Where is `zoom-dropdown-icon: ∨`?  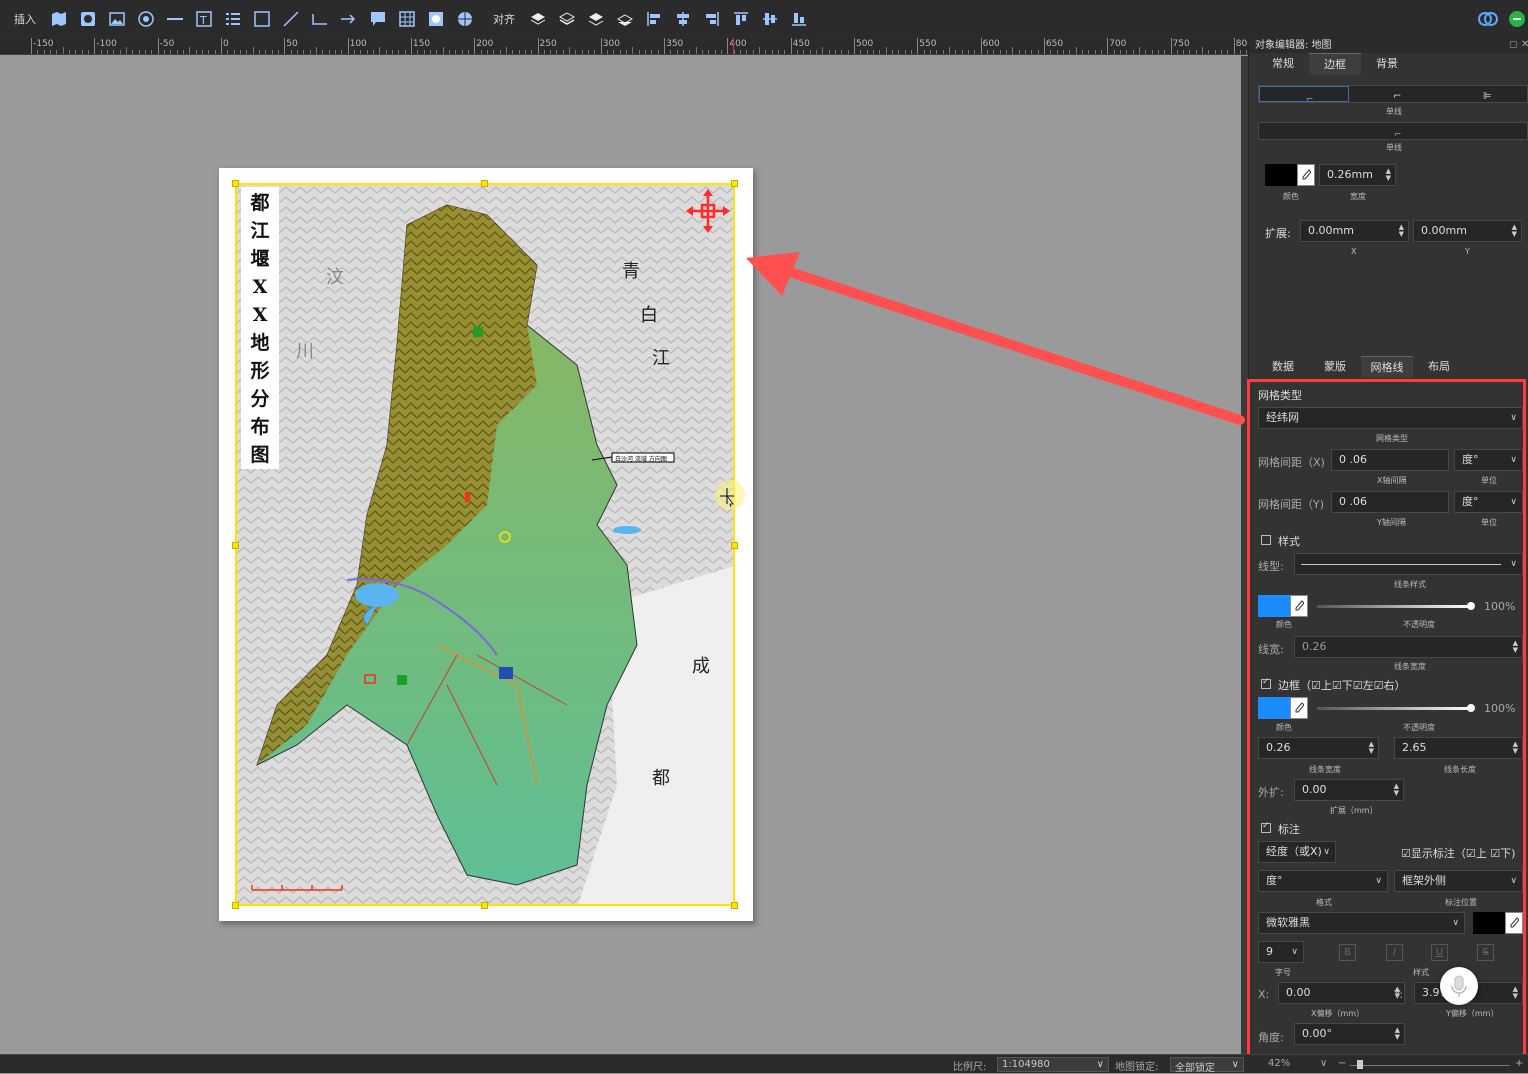
zoom-dropdown-icon: ∨ is located at coordinates (1323, 1063).